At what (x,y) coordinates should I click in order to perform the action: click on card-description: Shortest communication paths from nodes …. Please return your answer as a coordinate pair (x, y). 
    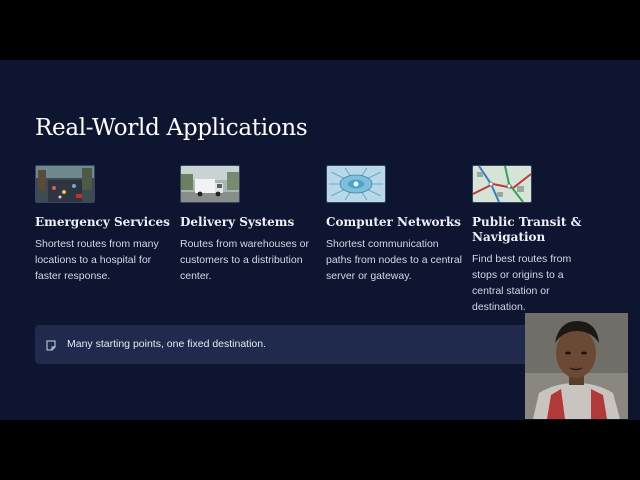
    Looking at the image, I should click on (394, 260).